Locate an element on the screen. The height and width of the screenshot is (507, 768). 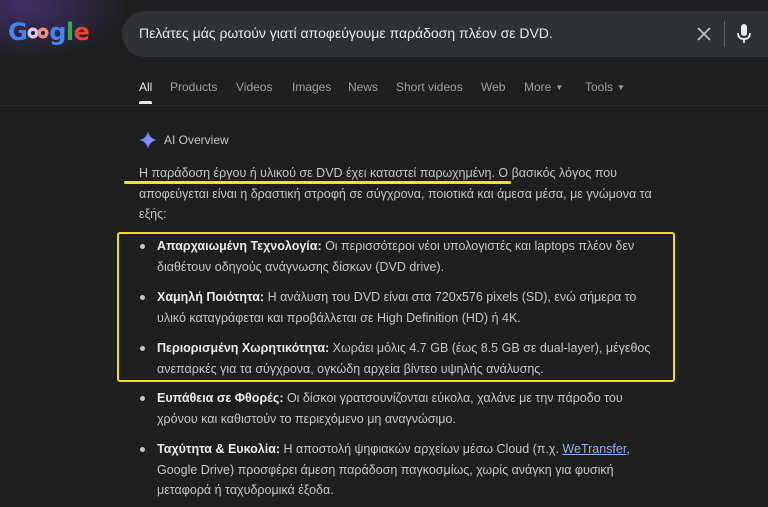
wetransfer-link: WeTransfer is located at coordinates (594, 449).